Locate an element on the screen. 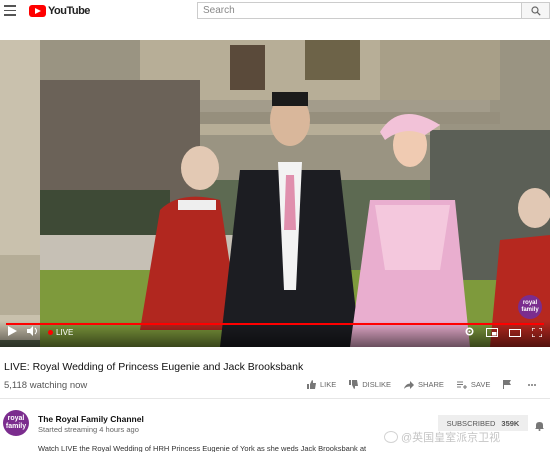  notification-bell-button is located at coordinates (539, 427).